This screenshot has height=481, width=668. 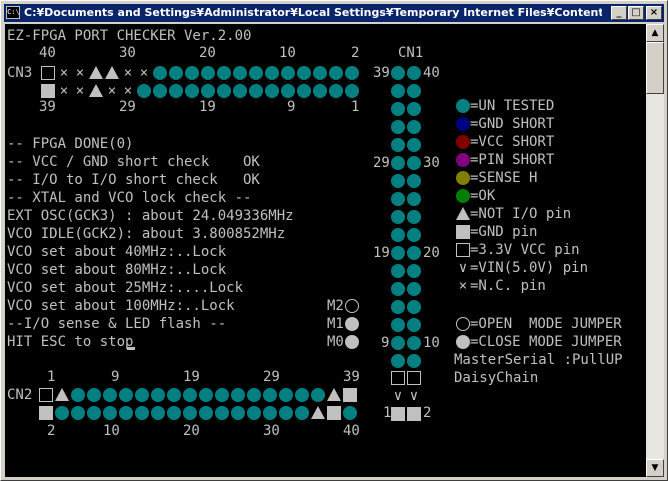 I want to click on cn3-number-bottom: 1, so click(x=355, y=107).